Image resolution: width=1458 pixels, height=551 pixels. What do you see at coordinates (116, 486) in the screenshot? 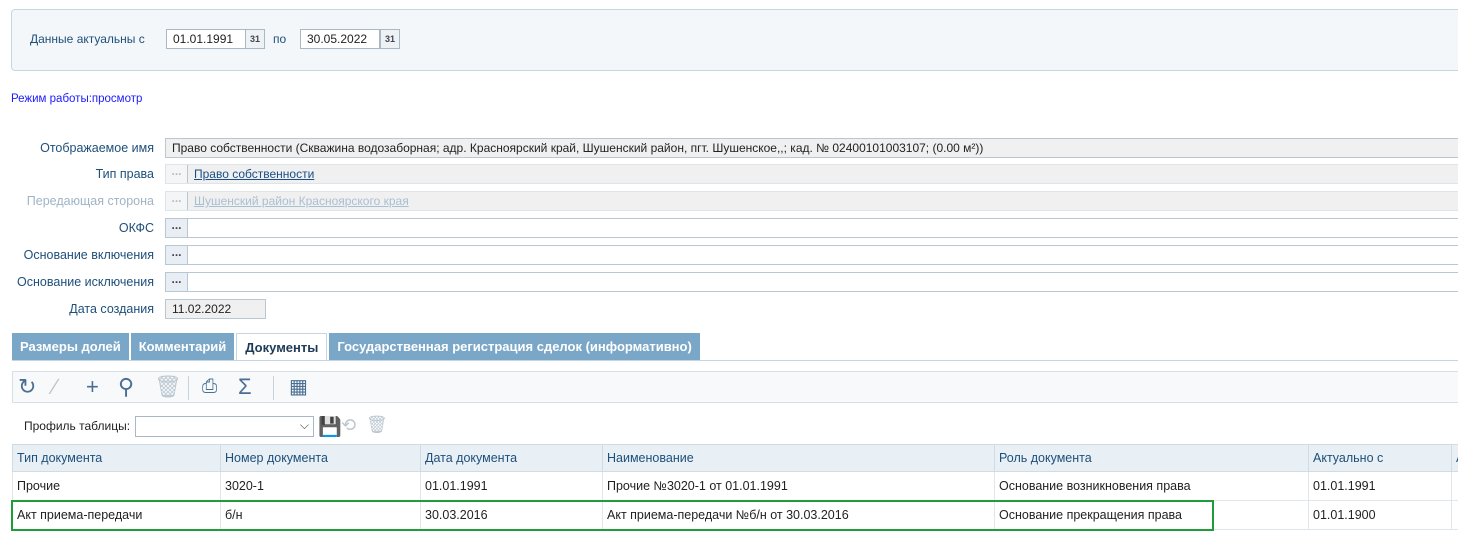
I see `table-cell: Прочие` at bounding box center [116, 486].